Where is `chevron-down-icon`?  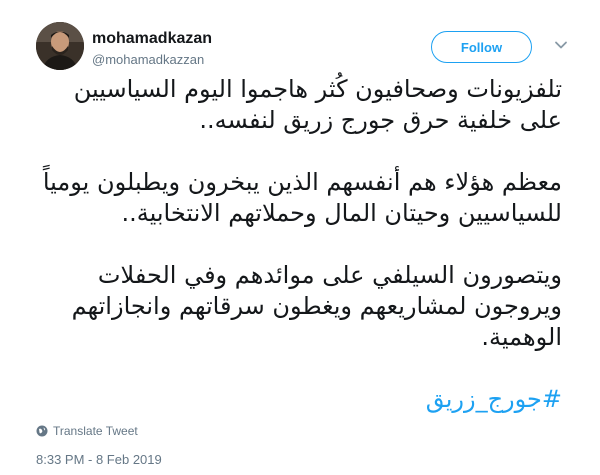 chevron-down-icon is located at coordinates (561, 45).